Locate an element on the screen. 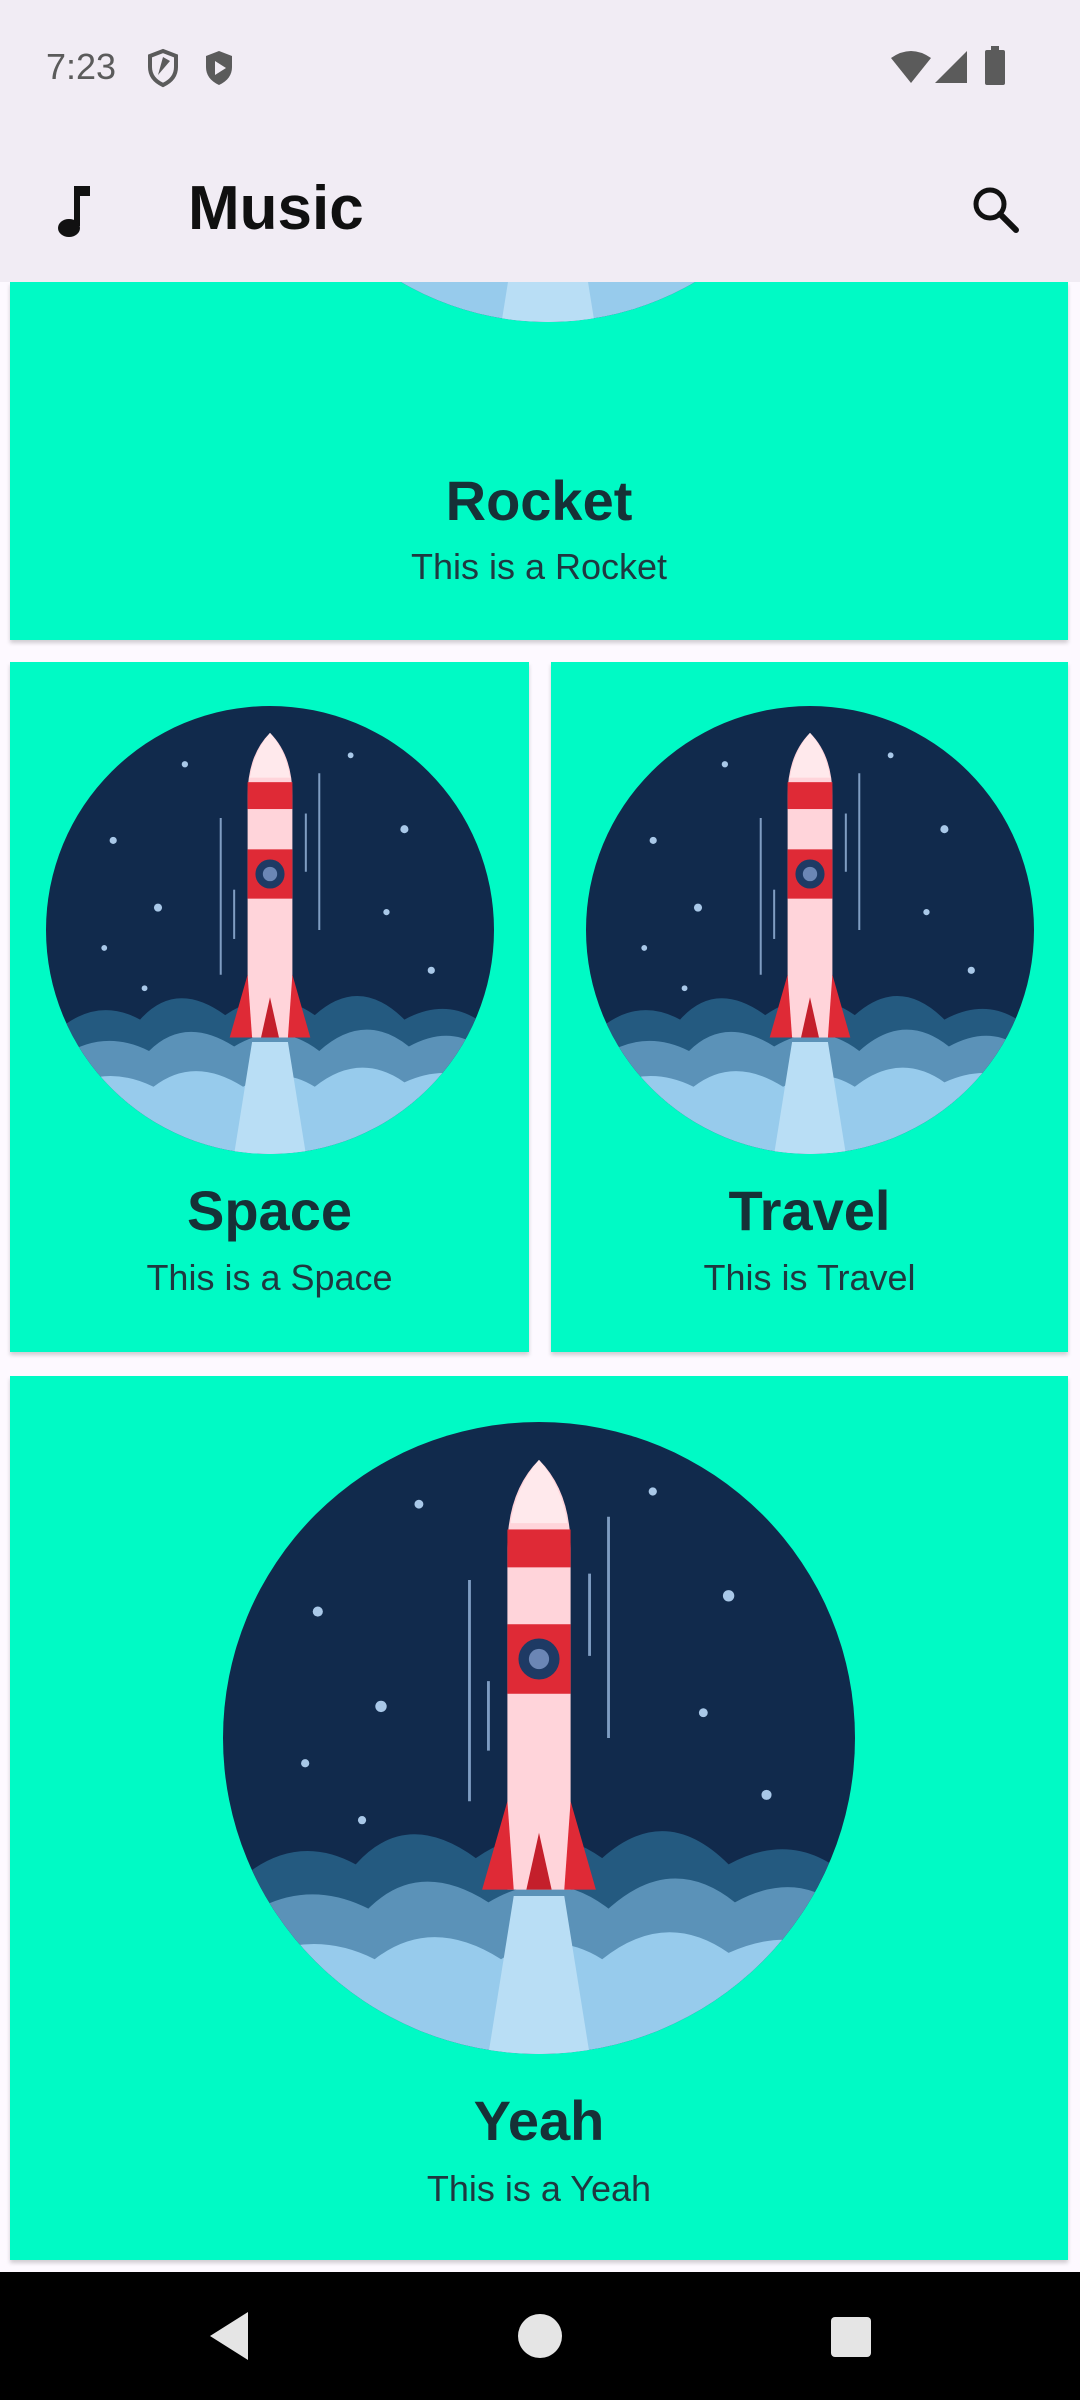 The image size is (1080, 2400). play-protect-icon is located at coordinates (219, 70).